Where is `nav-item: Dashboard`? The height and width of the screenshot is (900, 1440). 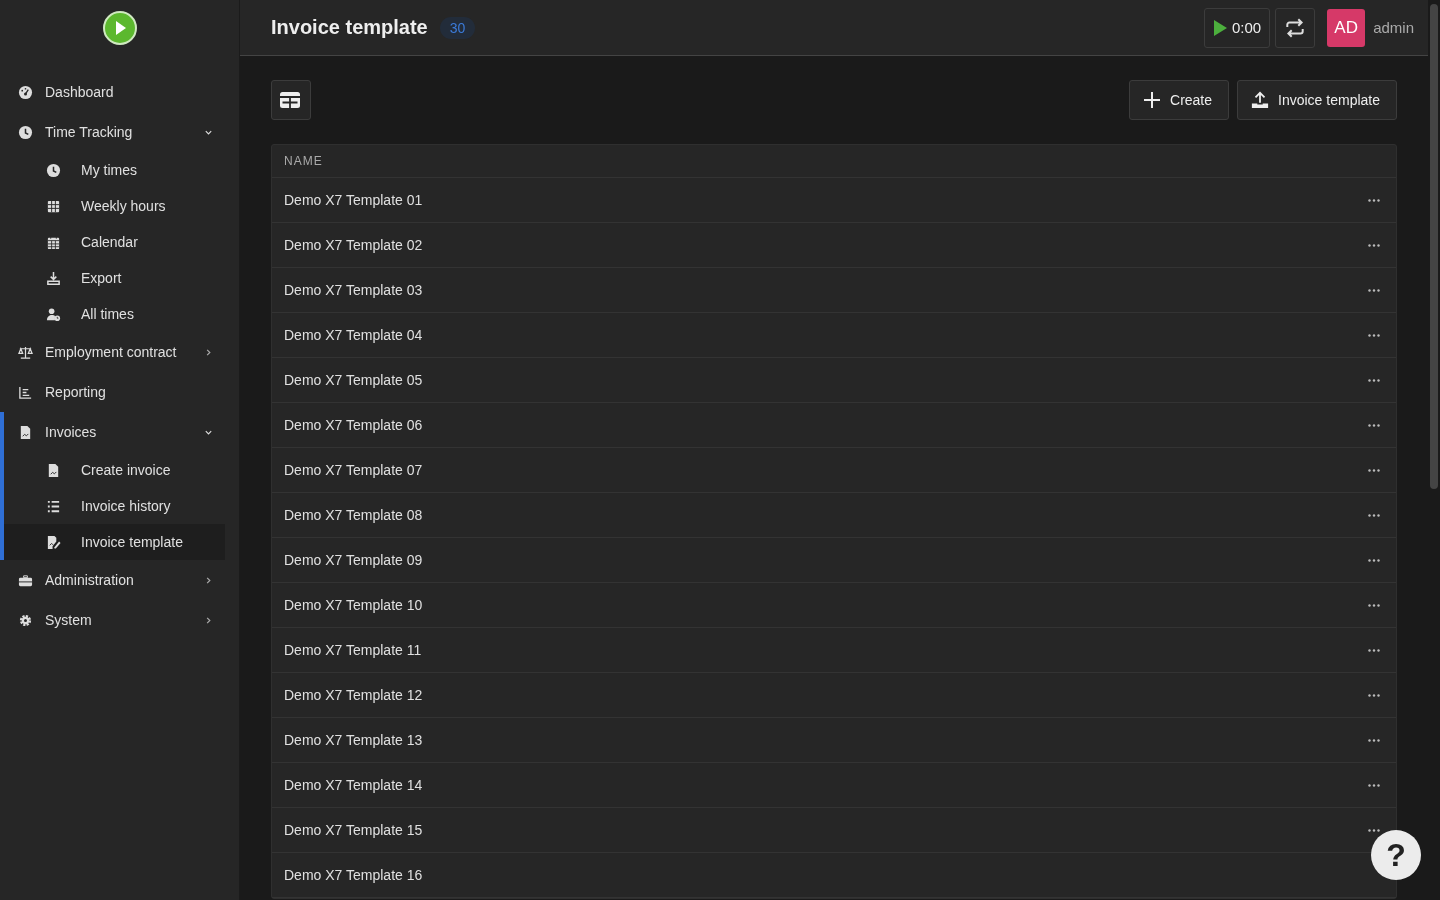
nav-item: Dashboard is located at coordinates (114, 92).